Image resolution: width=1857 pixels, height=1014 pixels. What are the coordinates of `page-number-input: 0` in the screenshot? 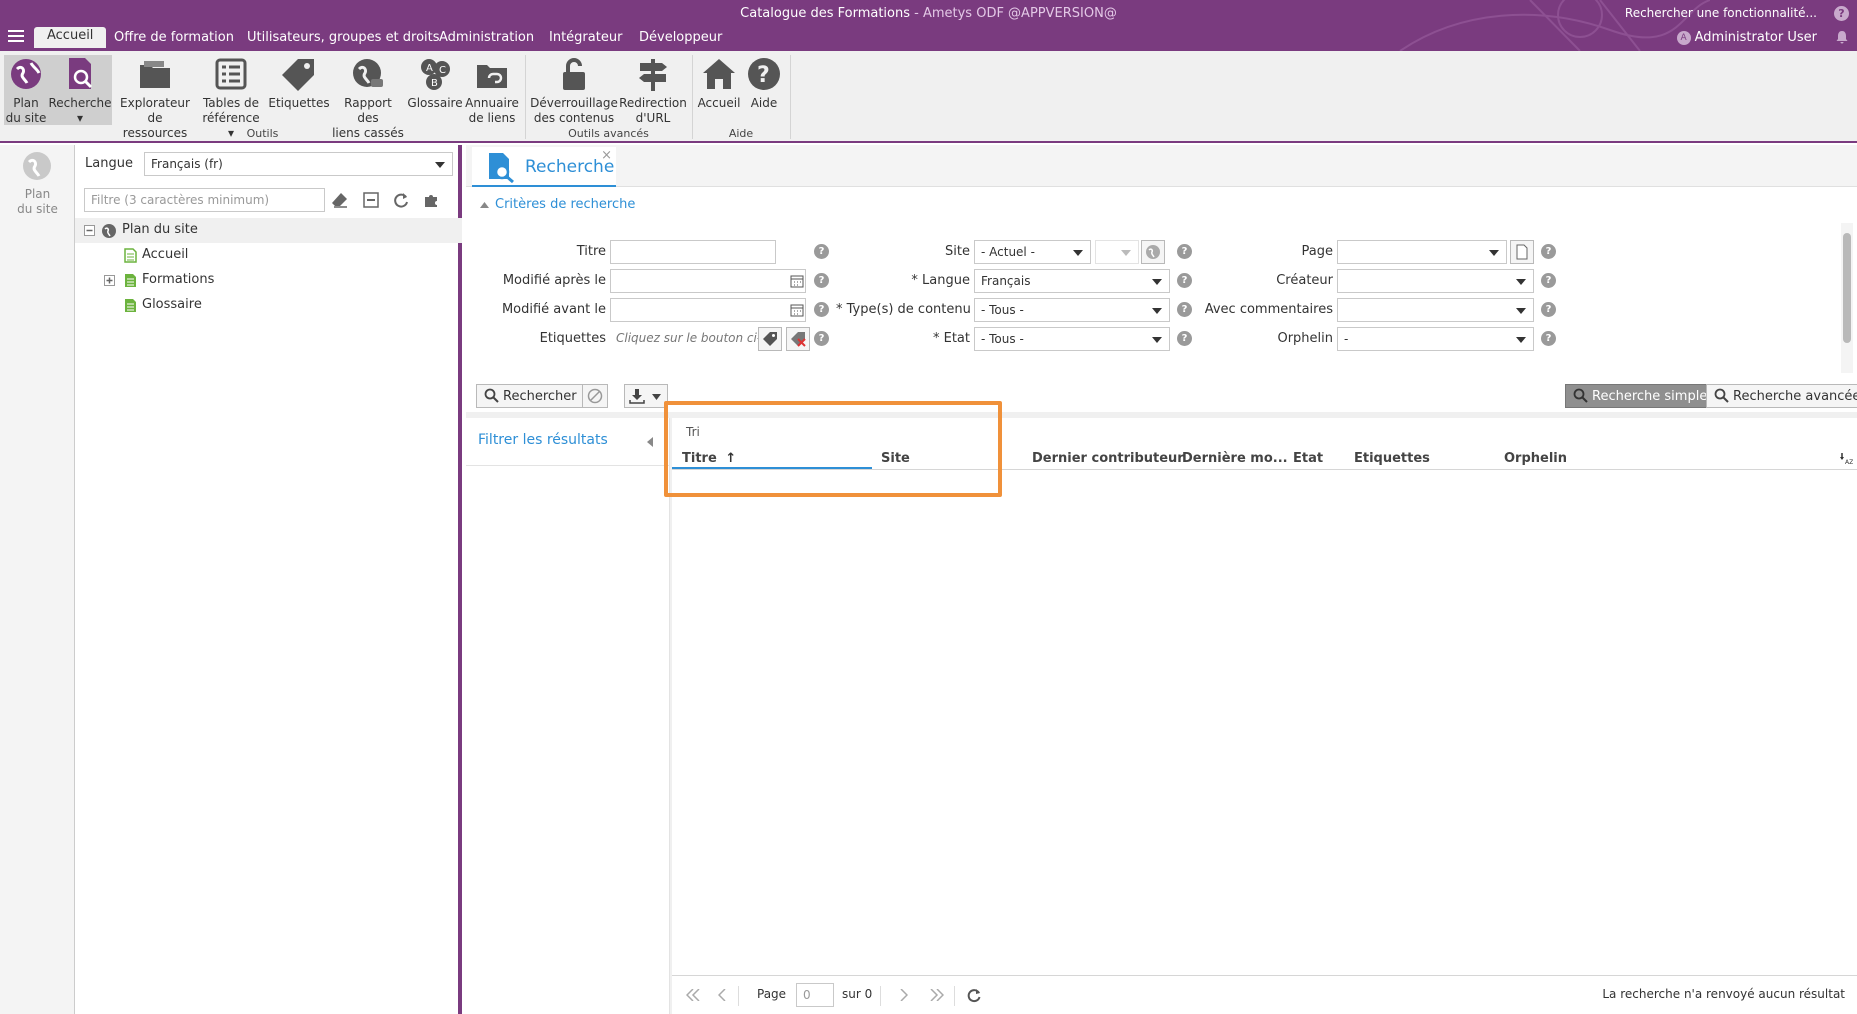 It's located at (815, 995).